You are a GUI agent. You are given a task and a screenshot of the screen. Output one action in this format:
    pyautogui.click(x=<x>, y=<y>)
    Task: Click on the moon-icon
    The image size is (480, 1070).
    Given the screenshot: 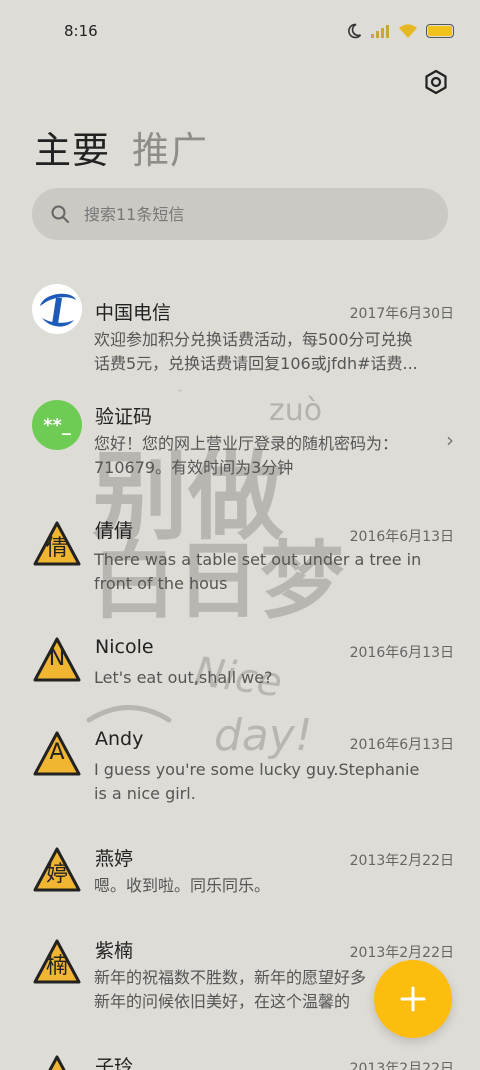 What is the action you would take?
    pyautogui.click(x=354, y=31)
    